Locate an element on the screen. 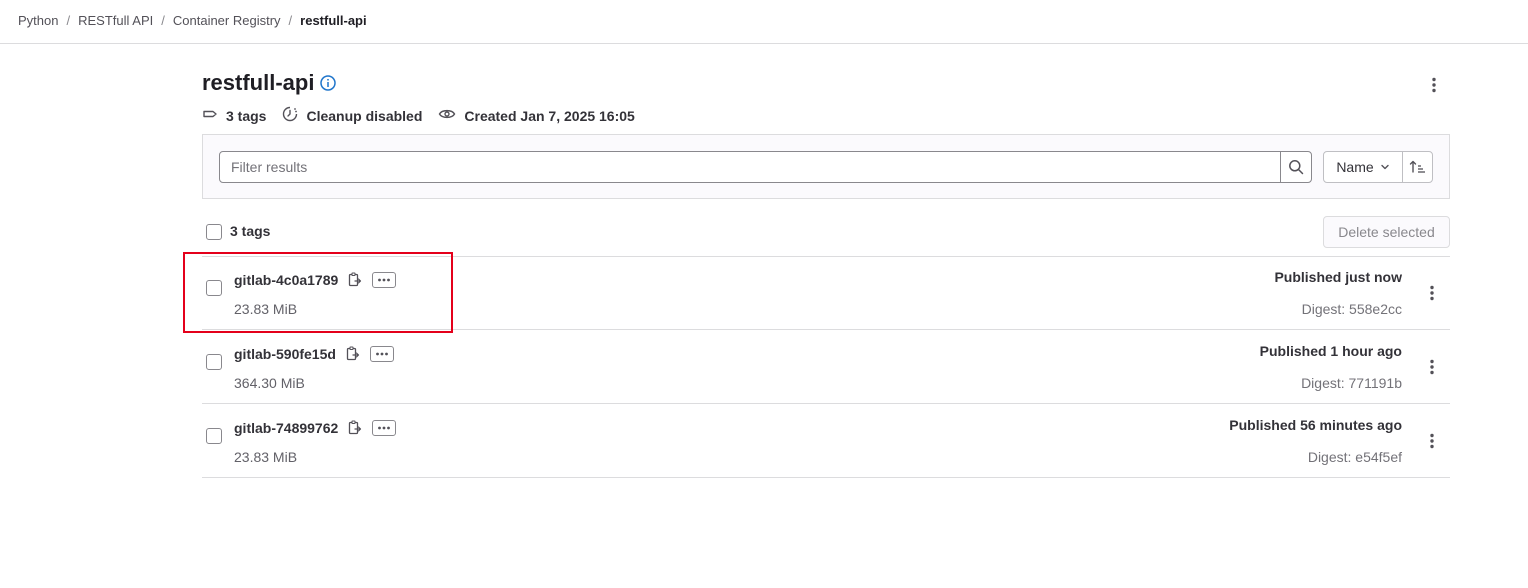 This screenshot has width=1528, height=588. sort-ascending-icon is located at coordinates (1417, 166).